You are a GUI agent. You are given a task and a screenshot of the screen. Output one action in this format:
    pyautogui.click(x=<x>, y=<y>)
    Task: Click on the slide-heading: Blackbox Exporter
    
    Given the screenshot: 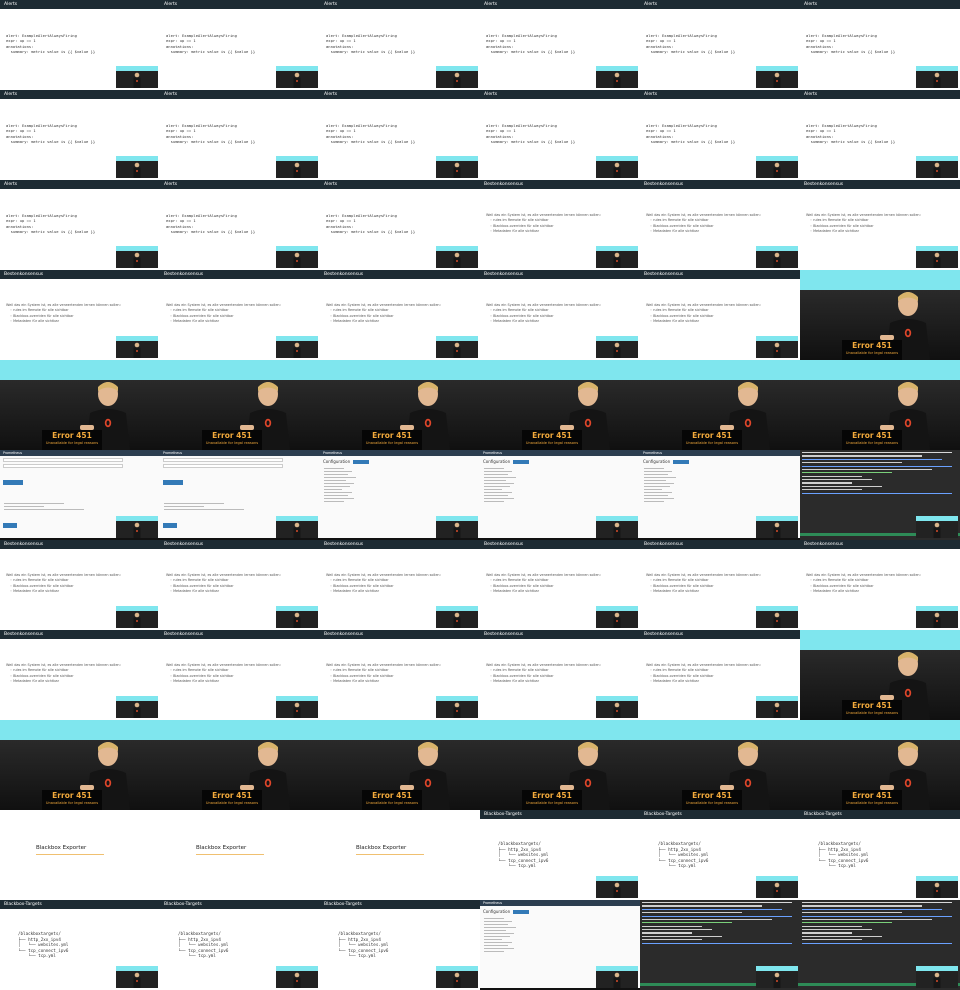 What is the action you would take?
    pyautogui.click(x=381, y=848)
    